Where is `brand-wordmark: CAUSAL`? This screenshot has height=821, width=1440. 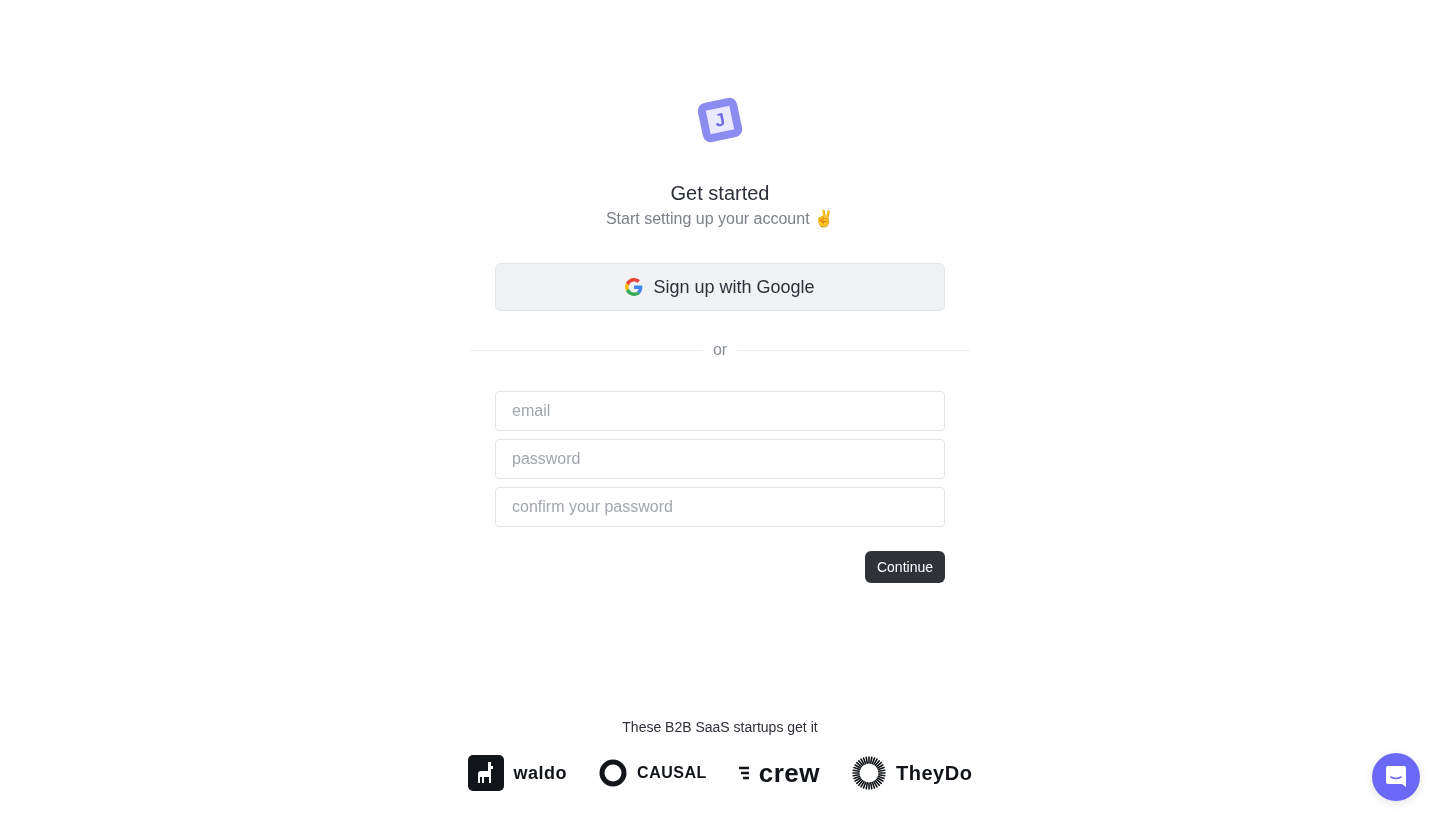
brand-wordmark: CAUSAL is located at coordinates (672, 773).